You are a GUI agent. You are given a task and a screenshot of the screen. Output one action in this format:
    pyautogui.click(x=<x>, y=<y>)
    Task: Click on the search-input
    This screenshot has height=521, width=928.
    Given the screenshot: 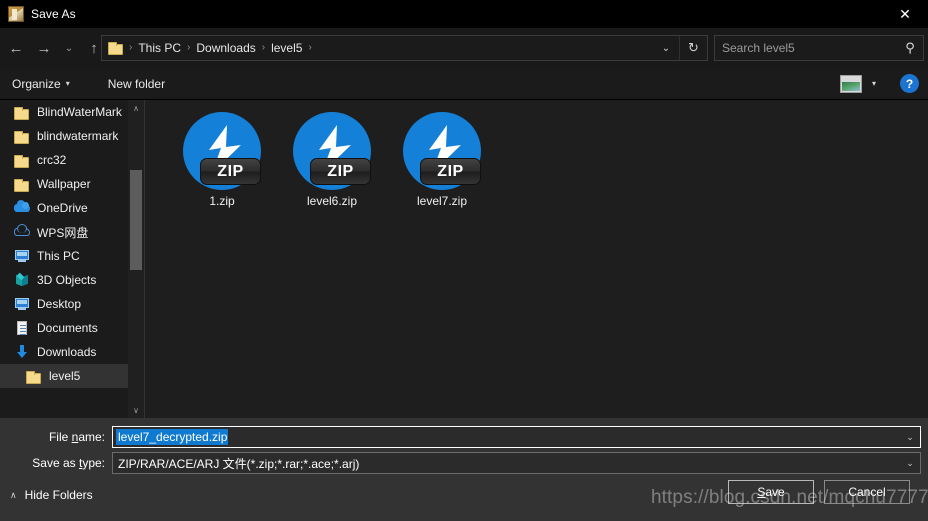 What is the action you would take?
    pyautogui.click(x=806, y=48)
    